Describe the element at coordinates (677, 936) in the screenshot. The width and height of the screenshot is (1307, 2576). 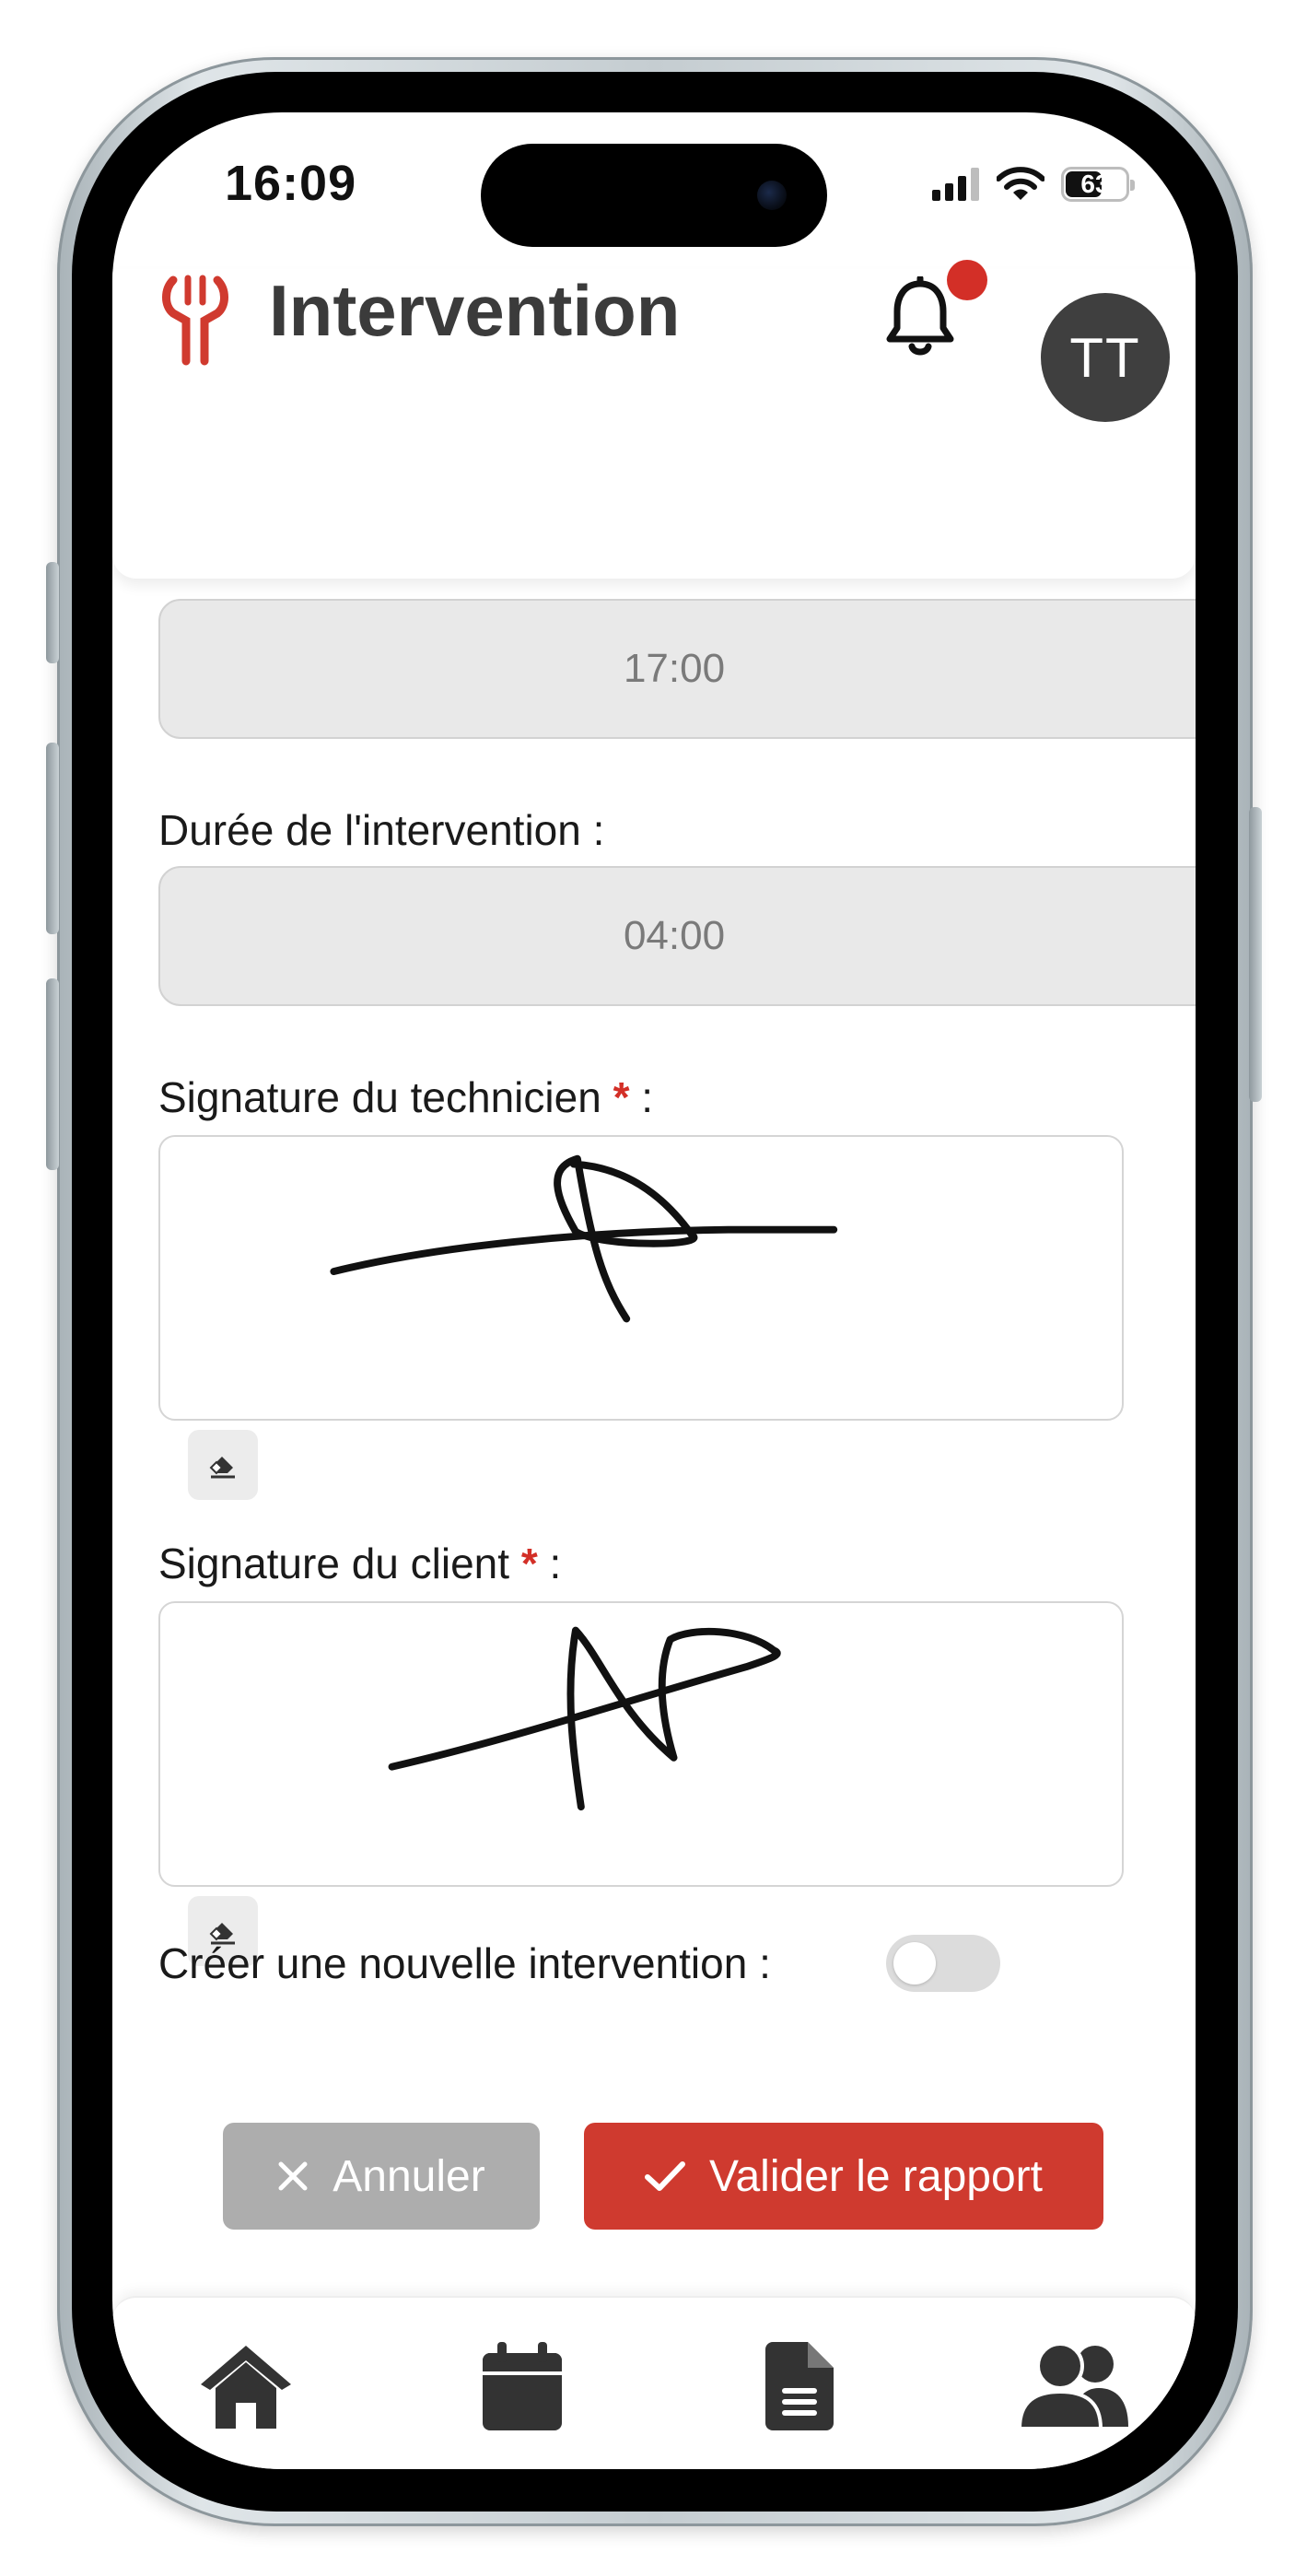
I see `duration-field: 04:00` at that location.